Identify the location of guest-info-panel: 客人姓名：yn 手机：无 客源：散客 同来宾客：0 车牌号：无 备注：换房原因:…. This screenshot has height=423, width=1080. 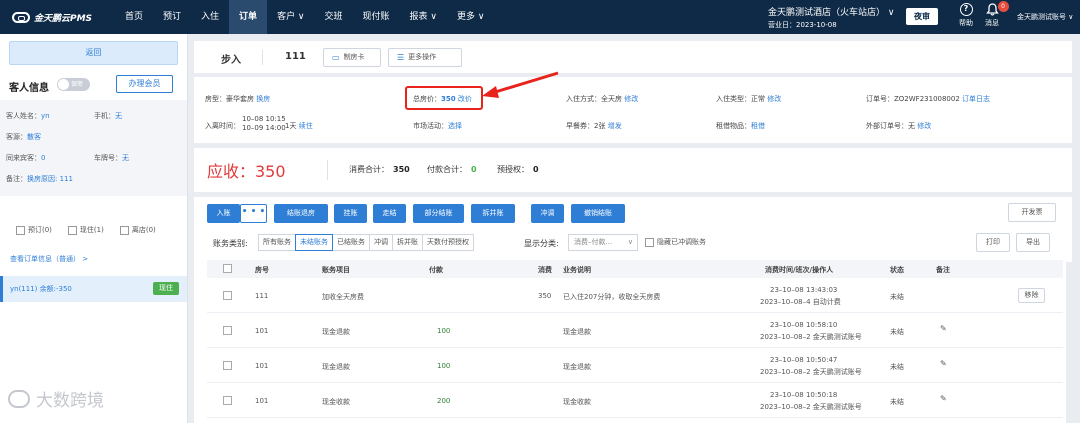
(93, 148).